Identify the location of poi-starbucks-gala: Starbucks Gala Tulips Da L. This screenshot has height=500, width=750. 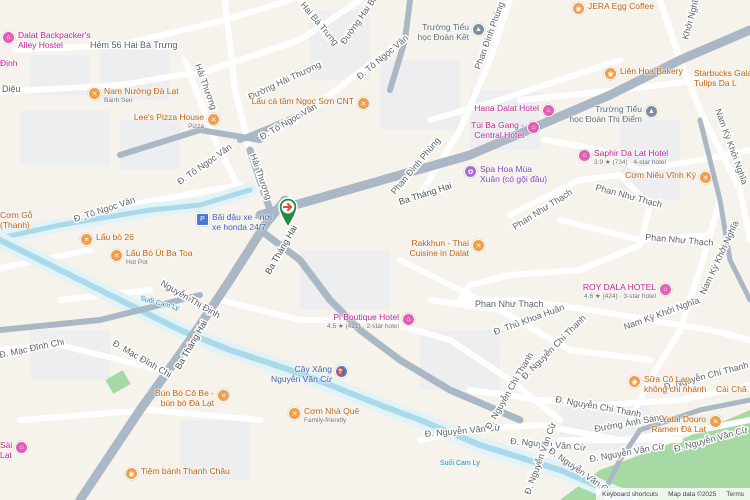
(722, 78).